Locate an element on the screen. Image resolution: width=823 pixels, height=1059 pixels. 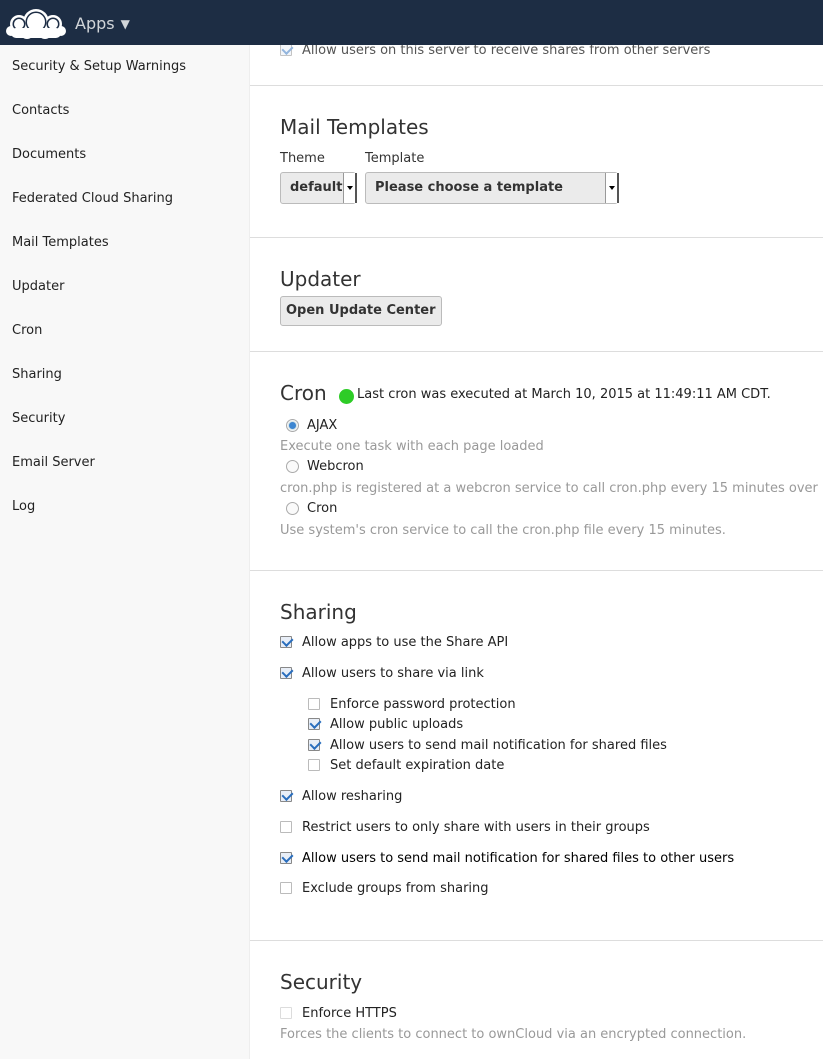
receive-shares-checkbox is located at coordinates (286, 50).